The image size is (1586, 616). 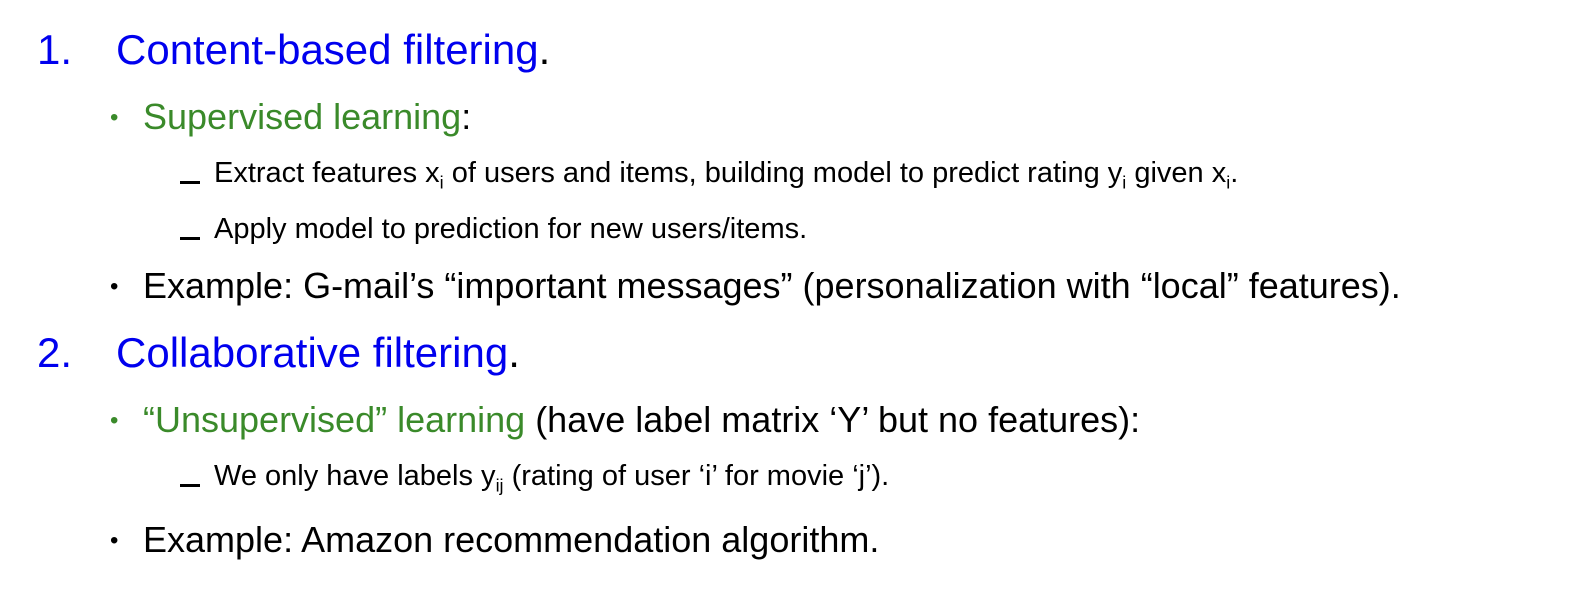 I want to click on section-2-title: Collaborative filtering, so click(x=312, y=352).